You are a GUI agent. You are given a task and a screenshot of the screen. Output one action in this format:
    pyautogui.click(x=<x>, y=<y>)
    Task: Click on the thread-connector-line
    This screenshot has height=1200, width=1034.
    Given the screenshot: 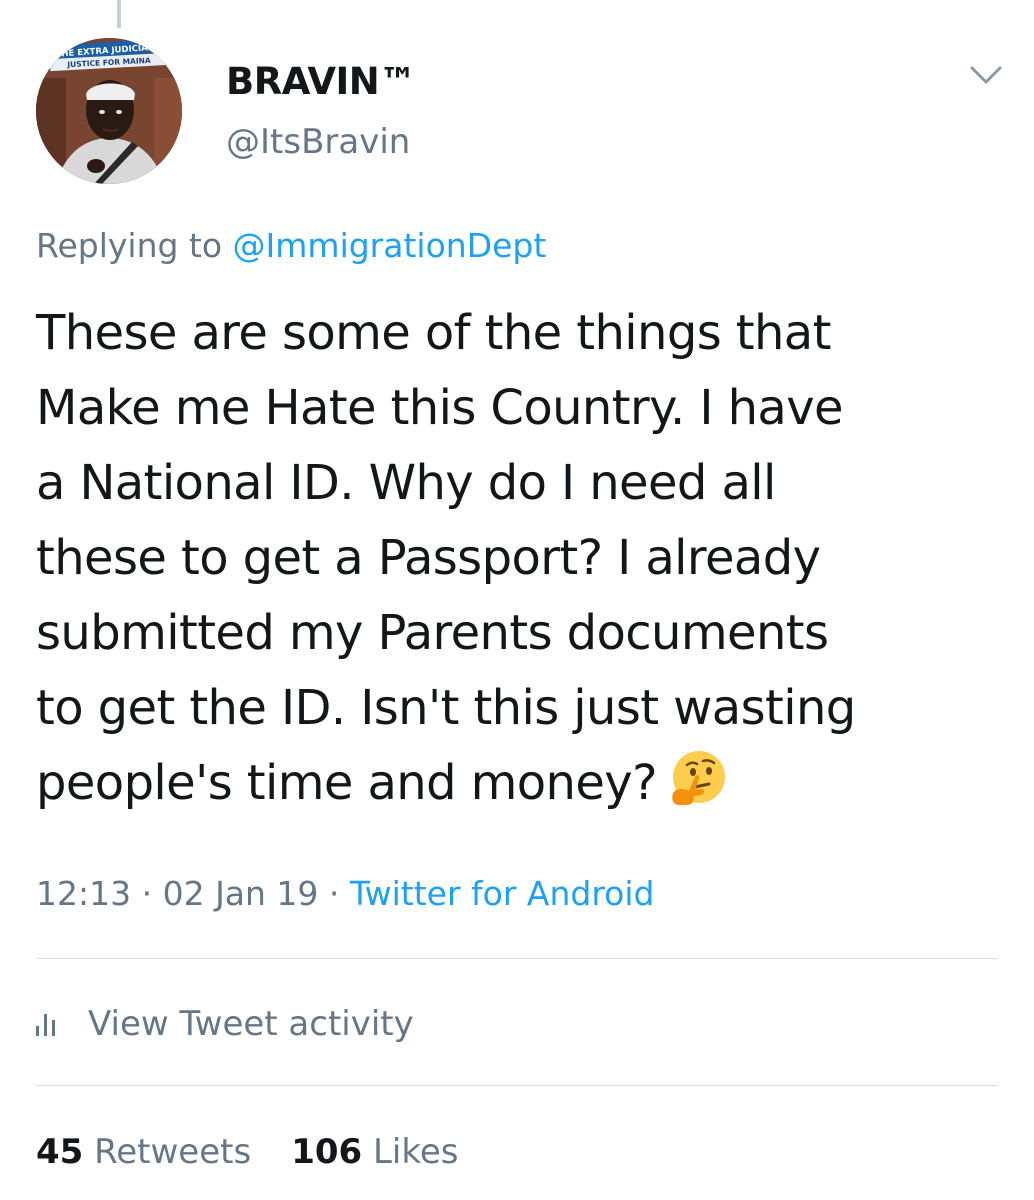 What is the action you would take?
    pyautogui.click(x=119, y=14)
    